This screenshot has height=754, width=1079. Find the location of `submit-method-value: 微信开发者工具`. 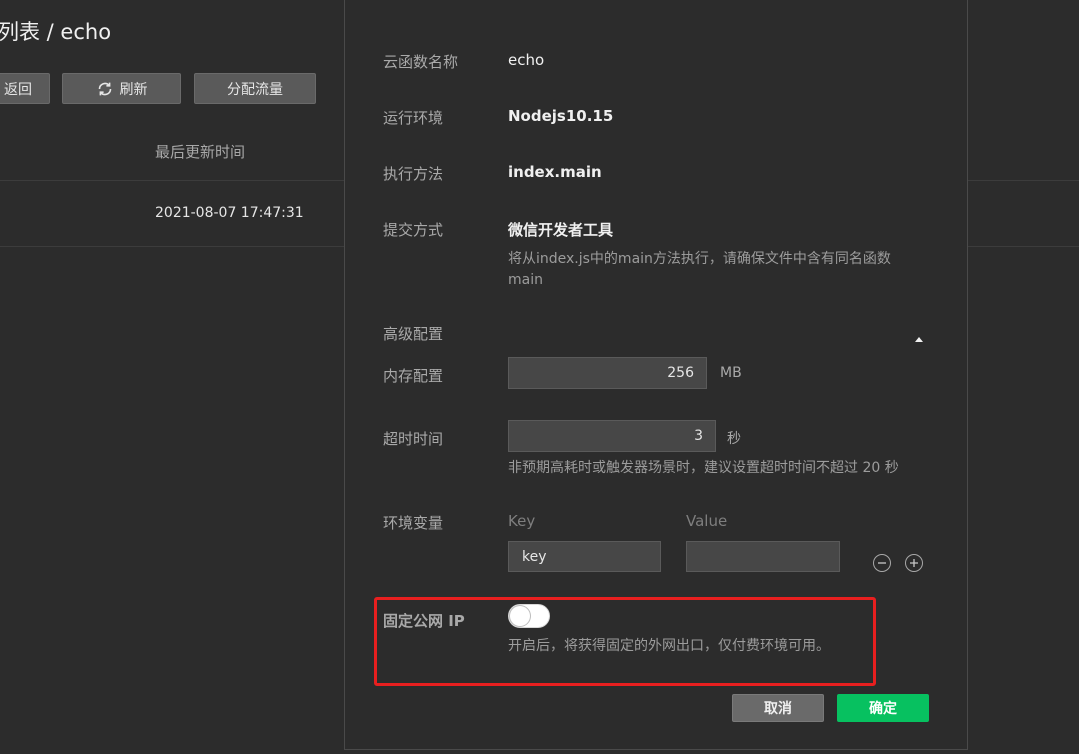

submit-method-value: 微信开发者工具 is located at coordinates (561, 230).